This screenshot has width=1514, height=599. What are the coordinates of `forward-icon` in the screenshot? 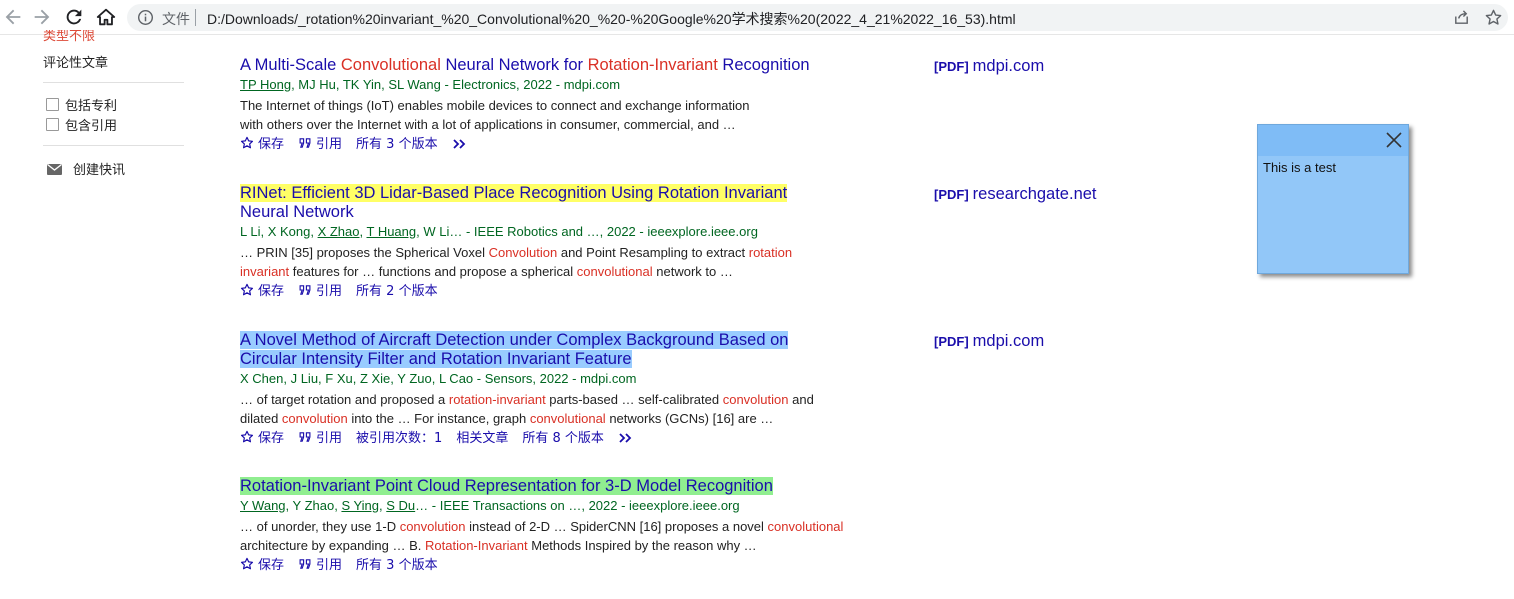 It's located at (42, 17).